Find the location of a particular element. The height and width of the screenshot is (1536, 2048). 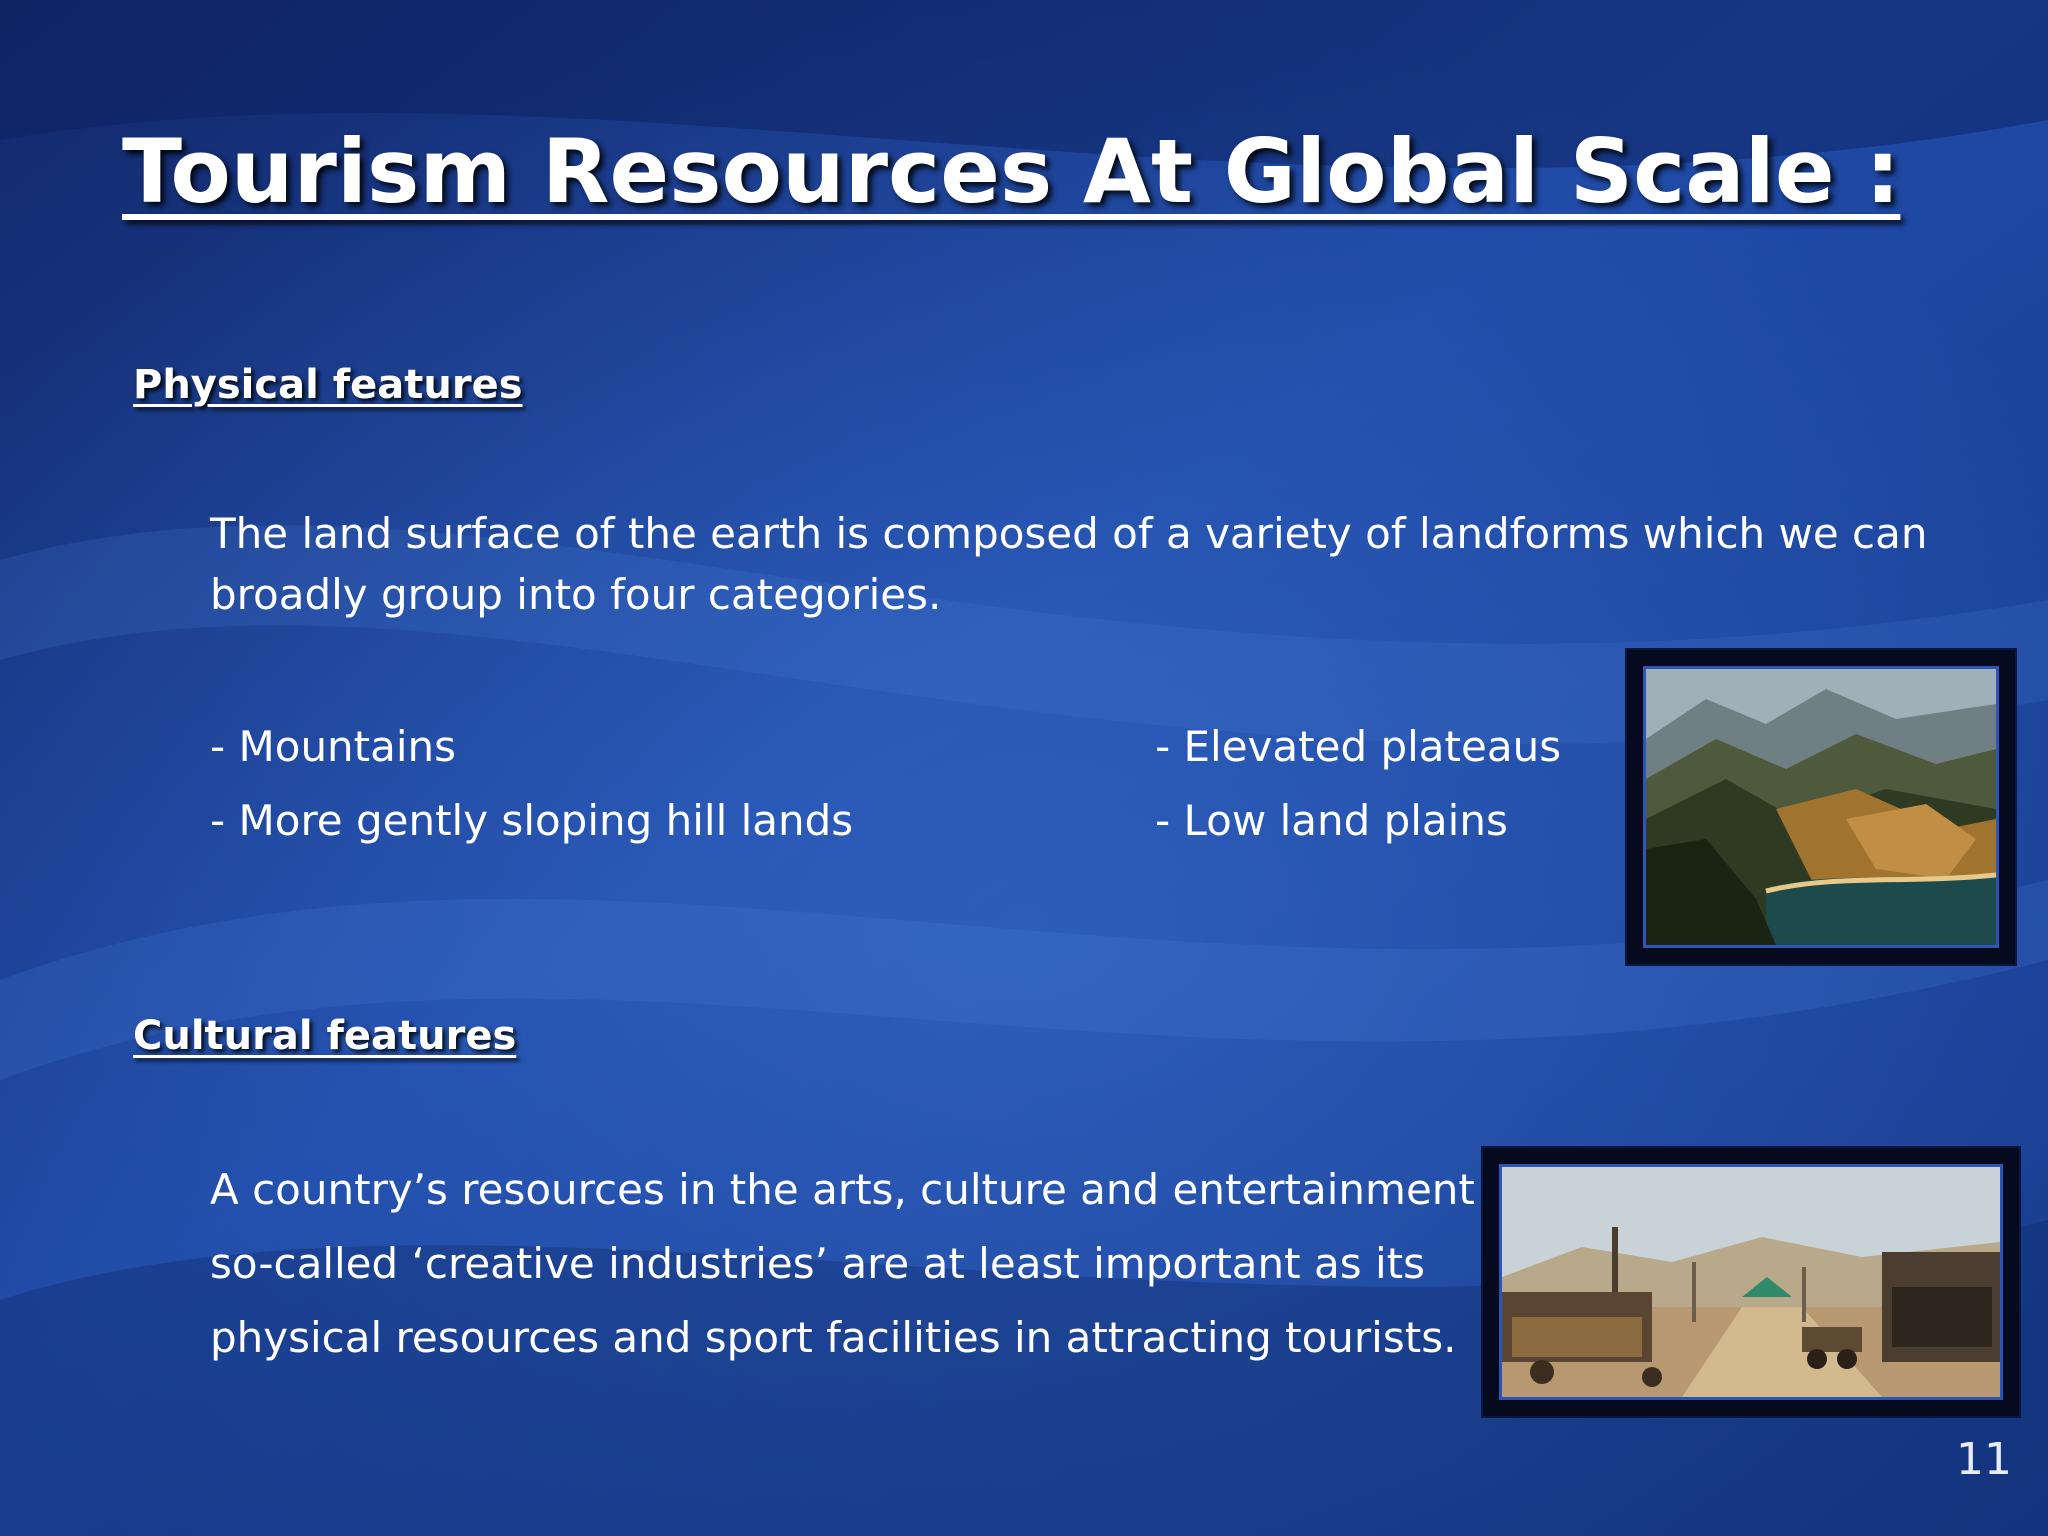

market-photo is located at coordinates (1751, 1282).